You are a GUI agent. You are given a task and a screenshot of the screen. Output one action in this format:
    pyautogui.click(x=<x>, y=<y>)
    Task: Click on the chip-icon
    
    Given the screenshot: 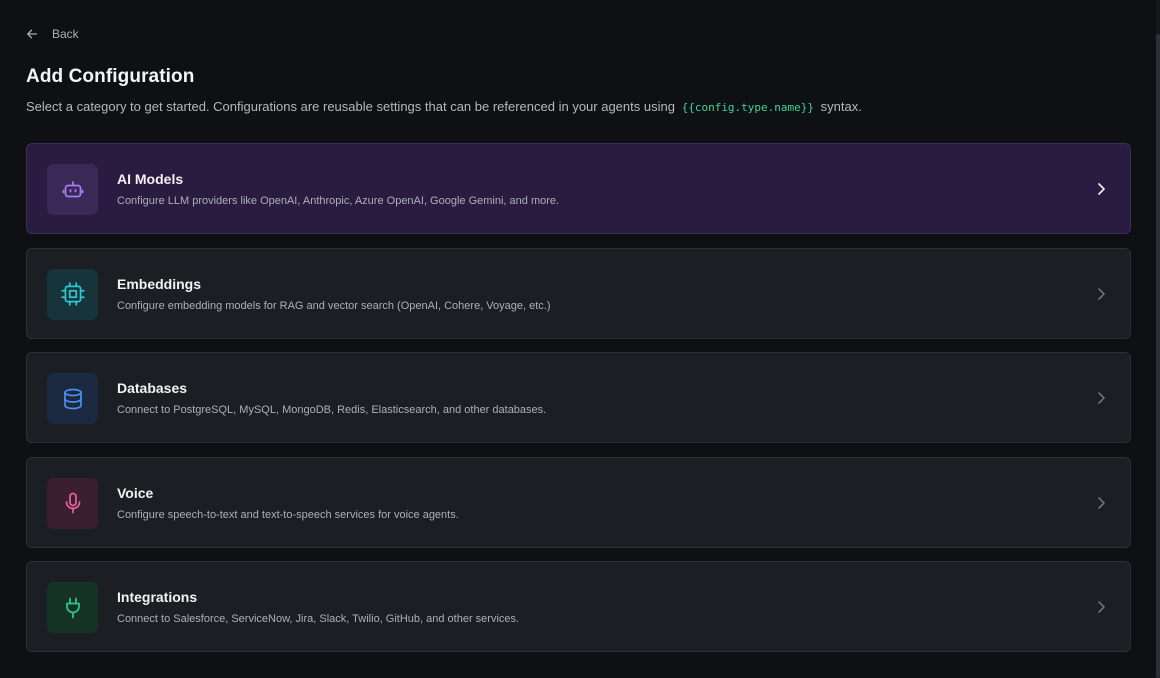 What is the action you would take?
    pyautogui.click(x=72, y=294)
    